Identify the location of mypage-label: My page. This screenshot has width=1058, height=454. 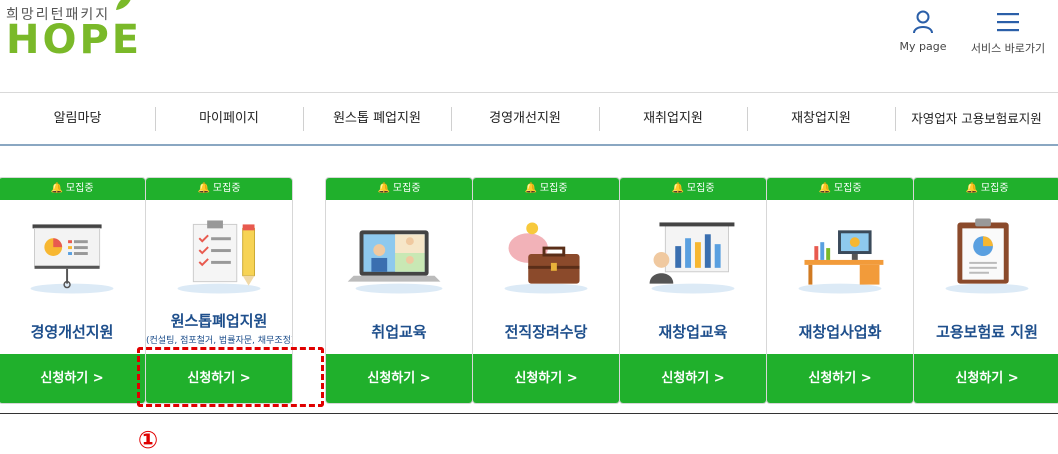
(923, 46).